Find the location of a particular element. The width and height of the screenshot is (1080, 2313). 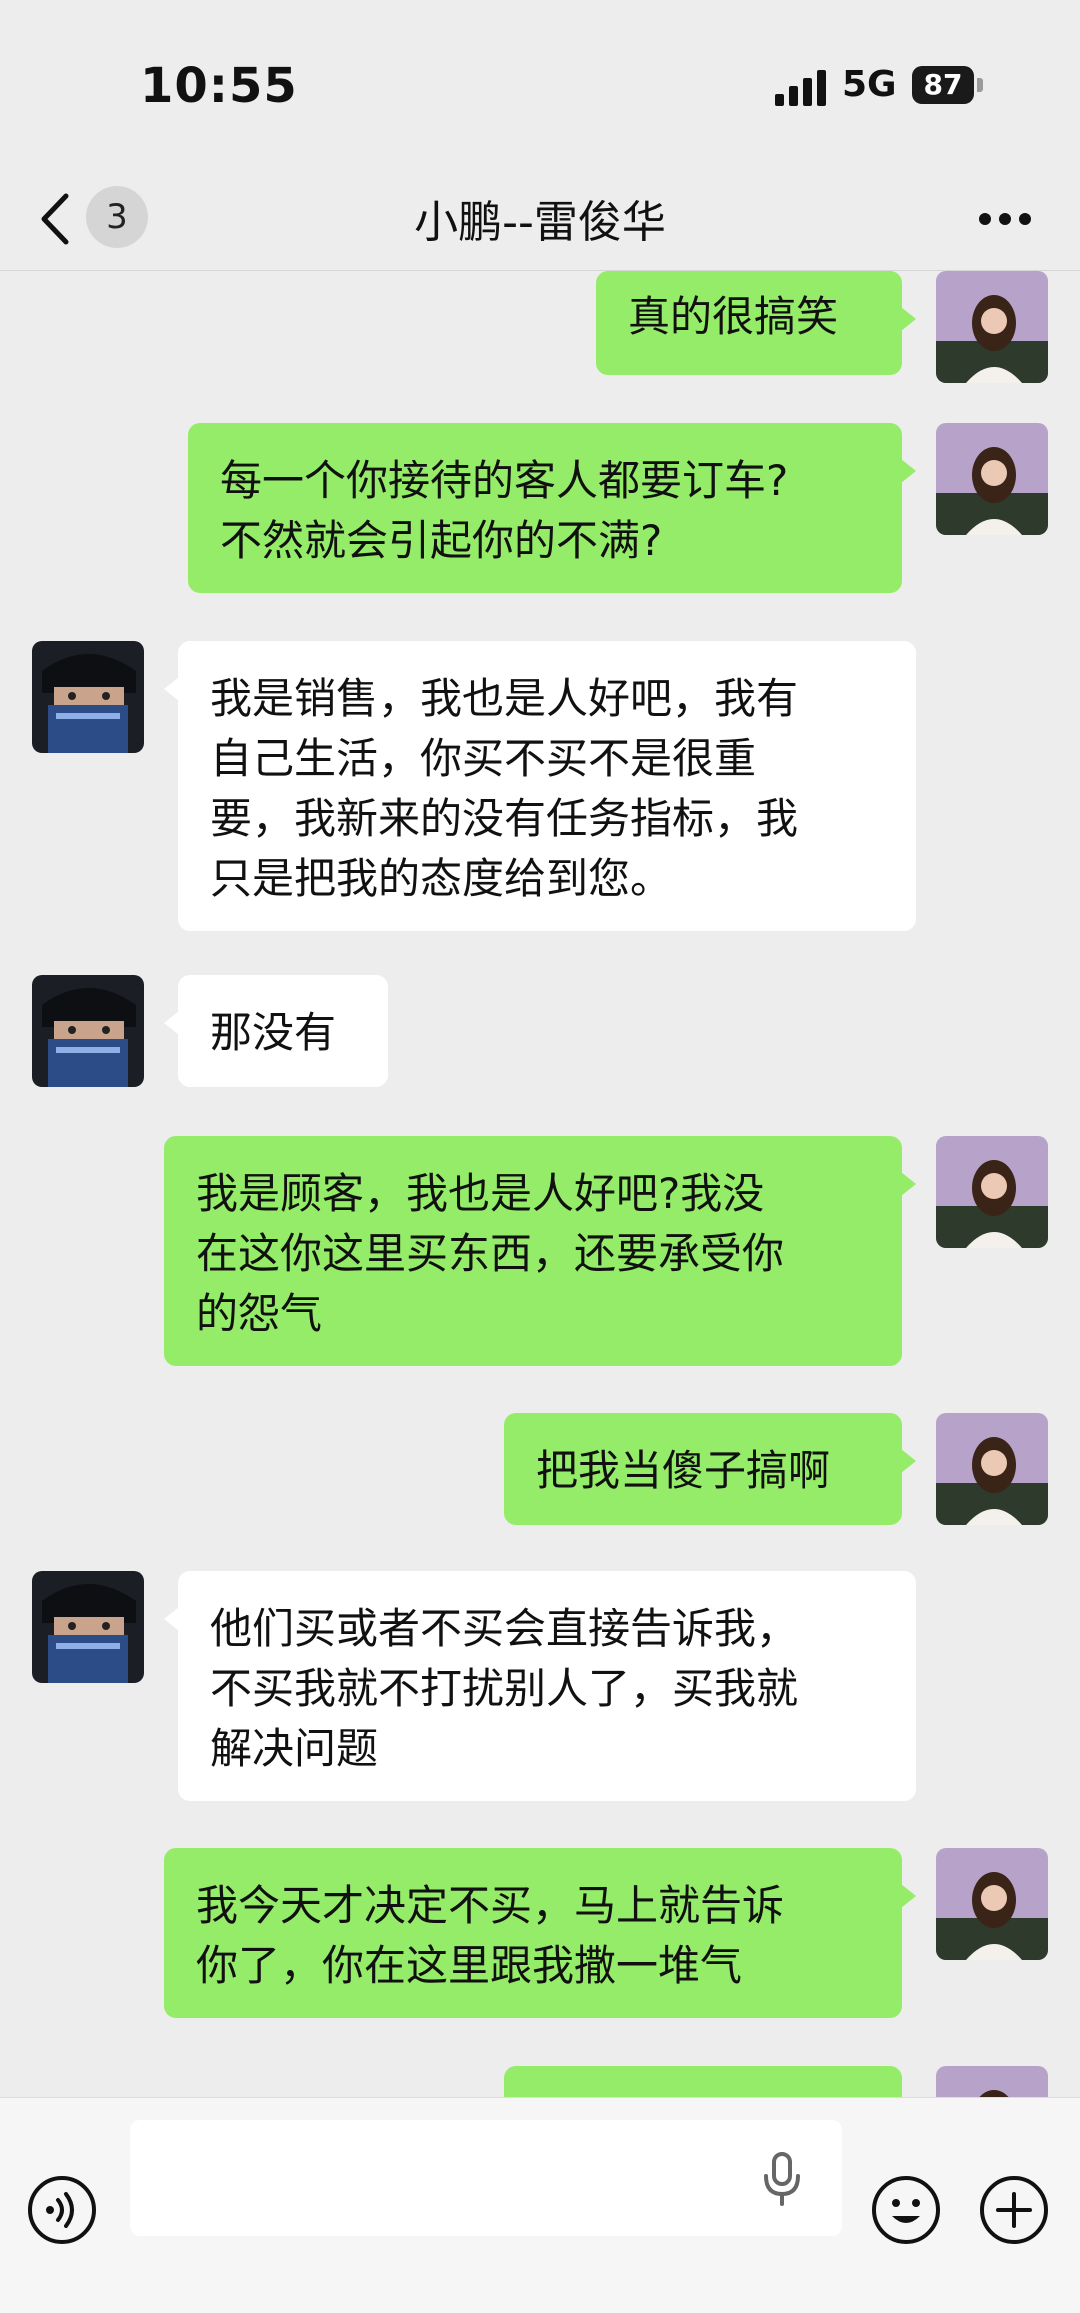

ellipsis-icon is located at coordinates (1005, 219).